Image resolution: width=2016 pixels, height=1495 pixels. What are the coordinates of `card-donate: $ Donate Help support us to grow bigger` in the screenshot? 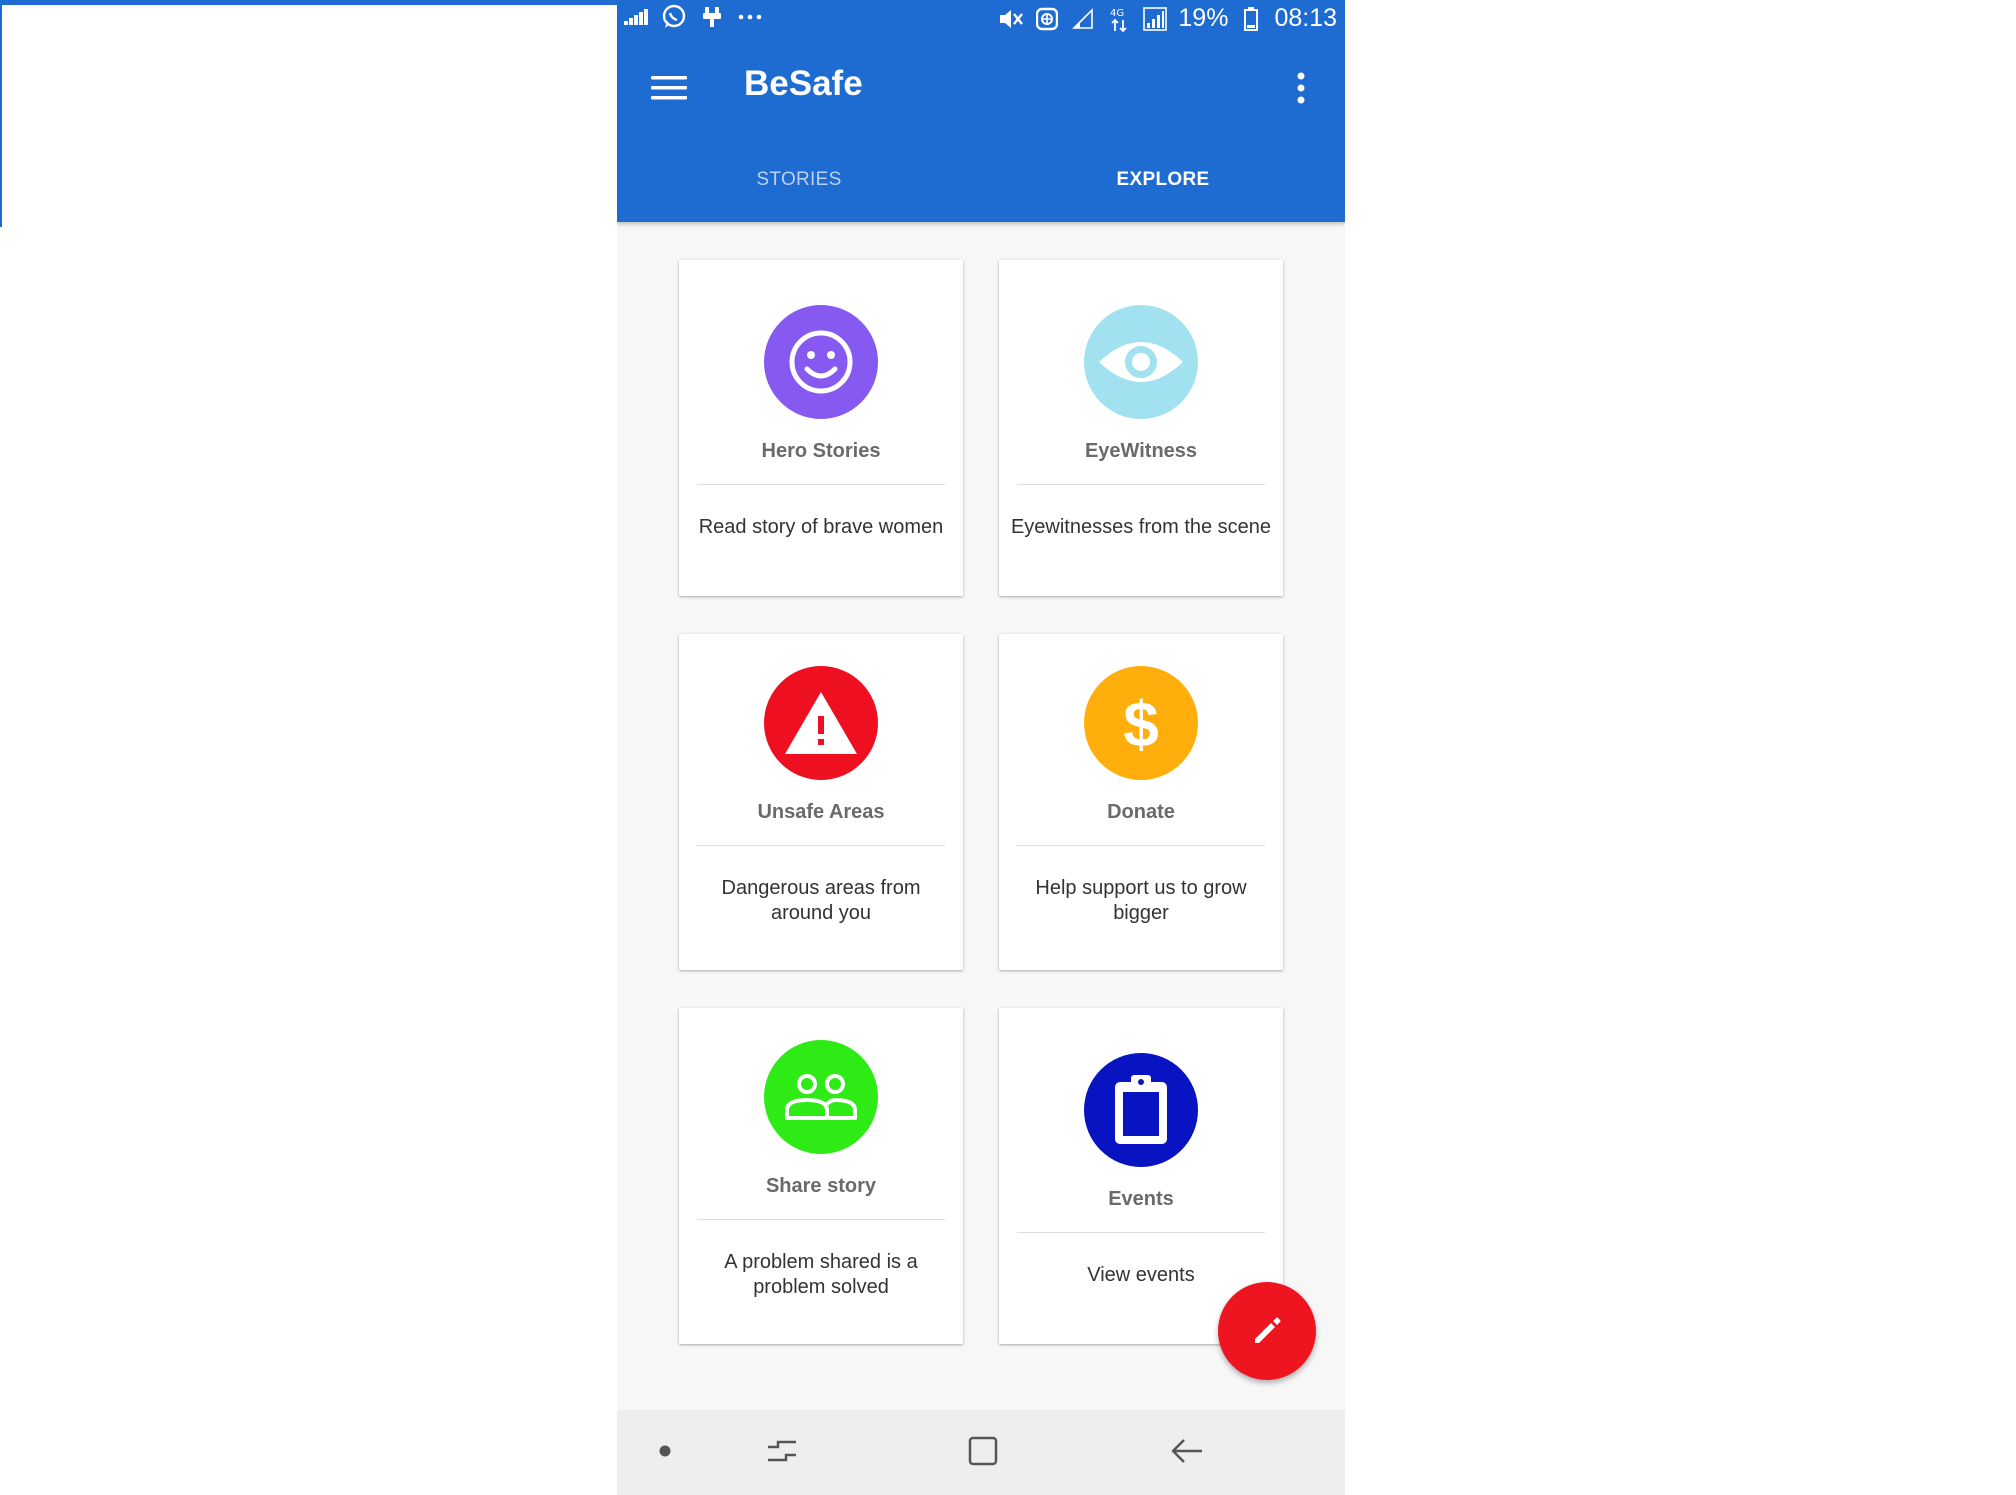 It's located at (1141, 802).